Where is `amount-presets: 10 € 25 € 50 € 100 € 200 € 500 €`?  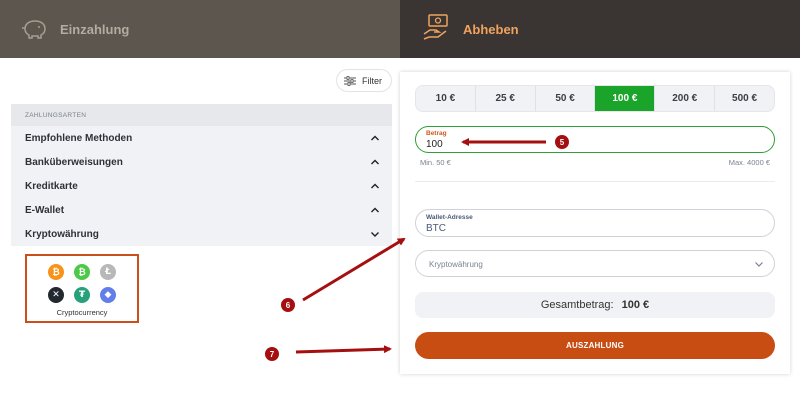 amount-presets: 10 € 25 € 50 € 100 € 200 € 500 € is located at coordinates (595, 98).